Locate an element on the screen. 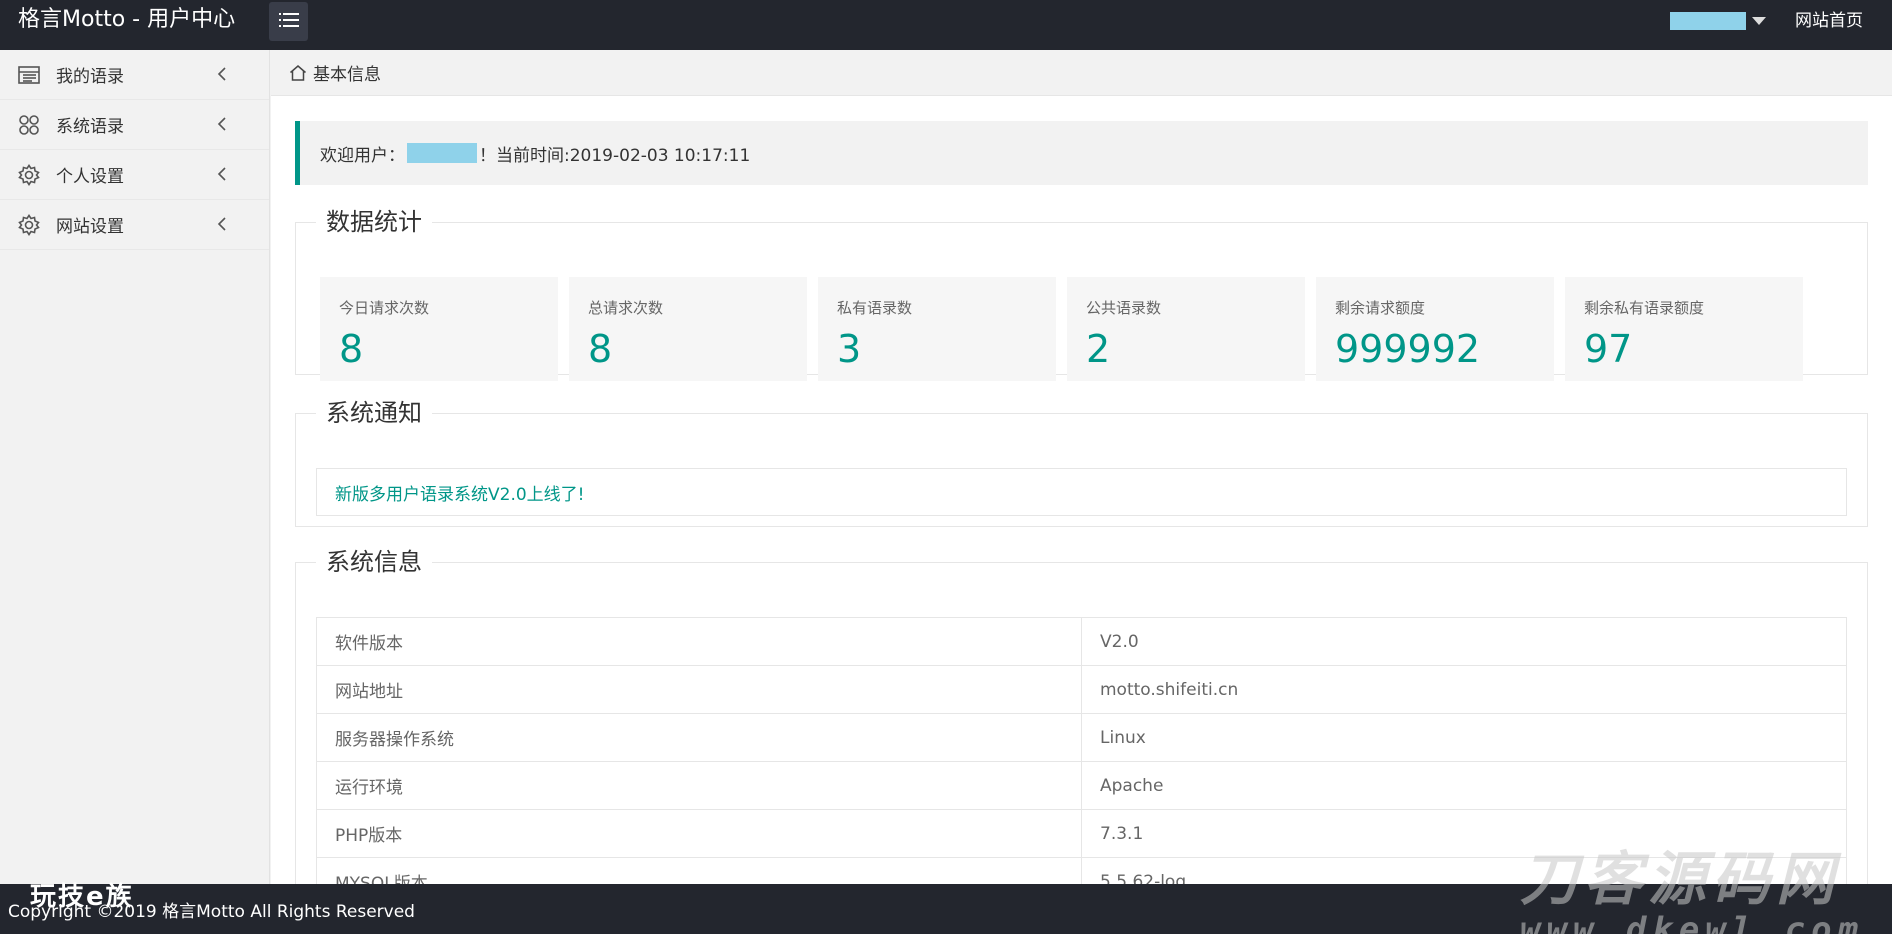  watermark-title: 刀客源码网 is located at coordinates (1680, 879).